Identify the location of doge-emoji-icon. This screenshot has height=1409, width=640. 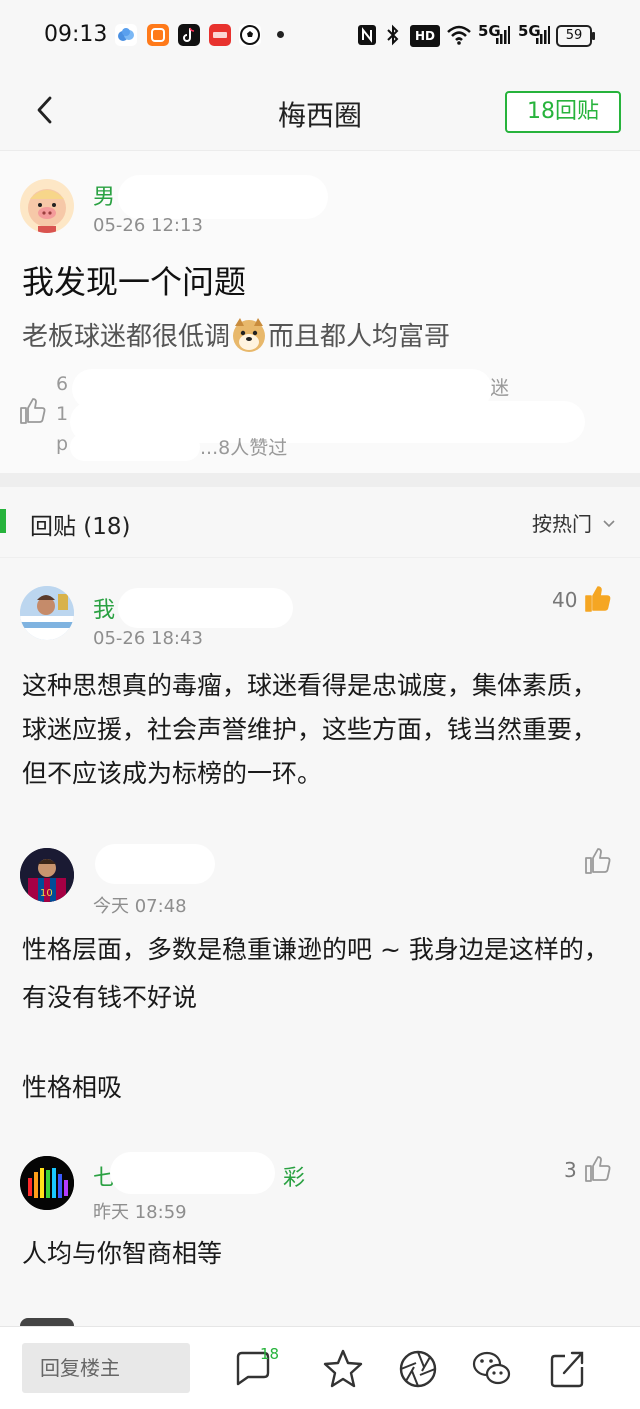
(249, 335).